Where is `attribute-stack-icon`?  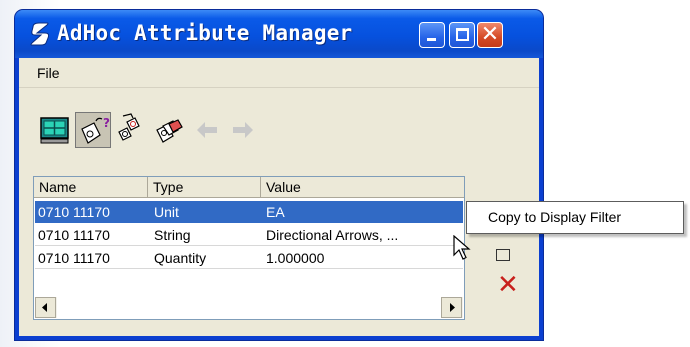 attribute-stack-icon is located at coordinates (169, 131).